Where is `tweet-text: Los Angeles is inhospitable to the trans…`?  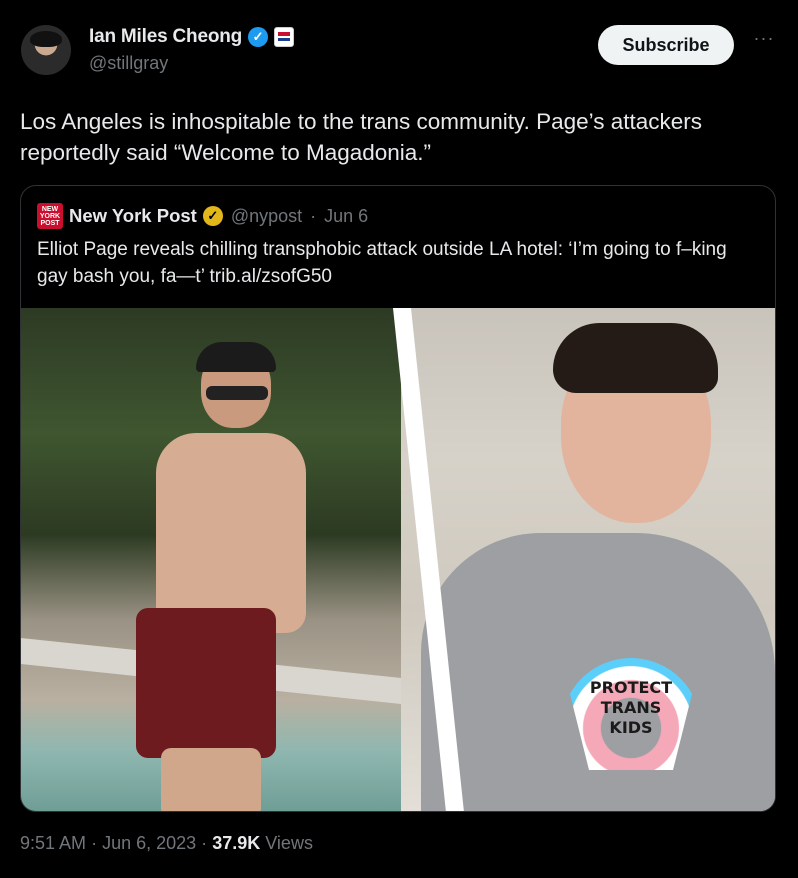
tweet-text: Los Angeles is inhospitable to the trans… is located at coordinates (361, 137).